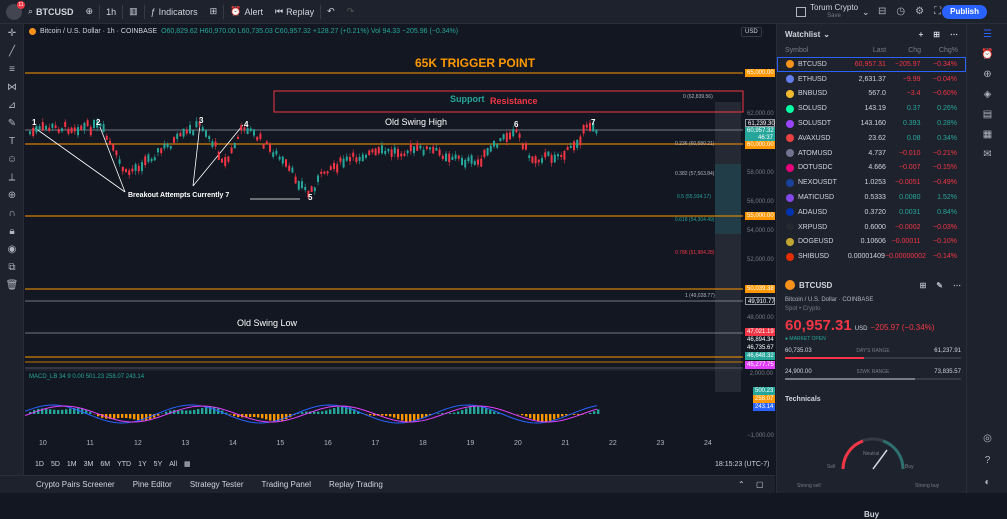  Describe the element at coordinates (936, 34) in the screenshot. I see `columns-icon: ⊞` at that location.